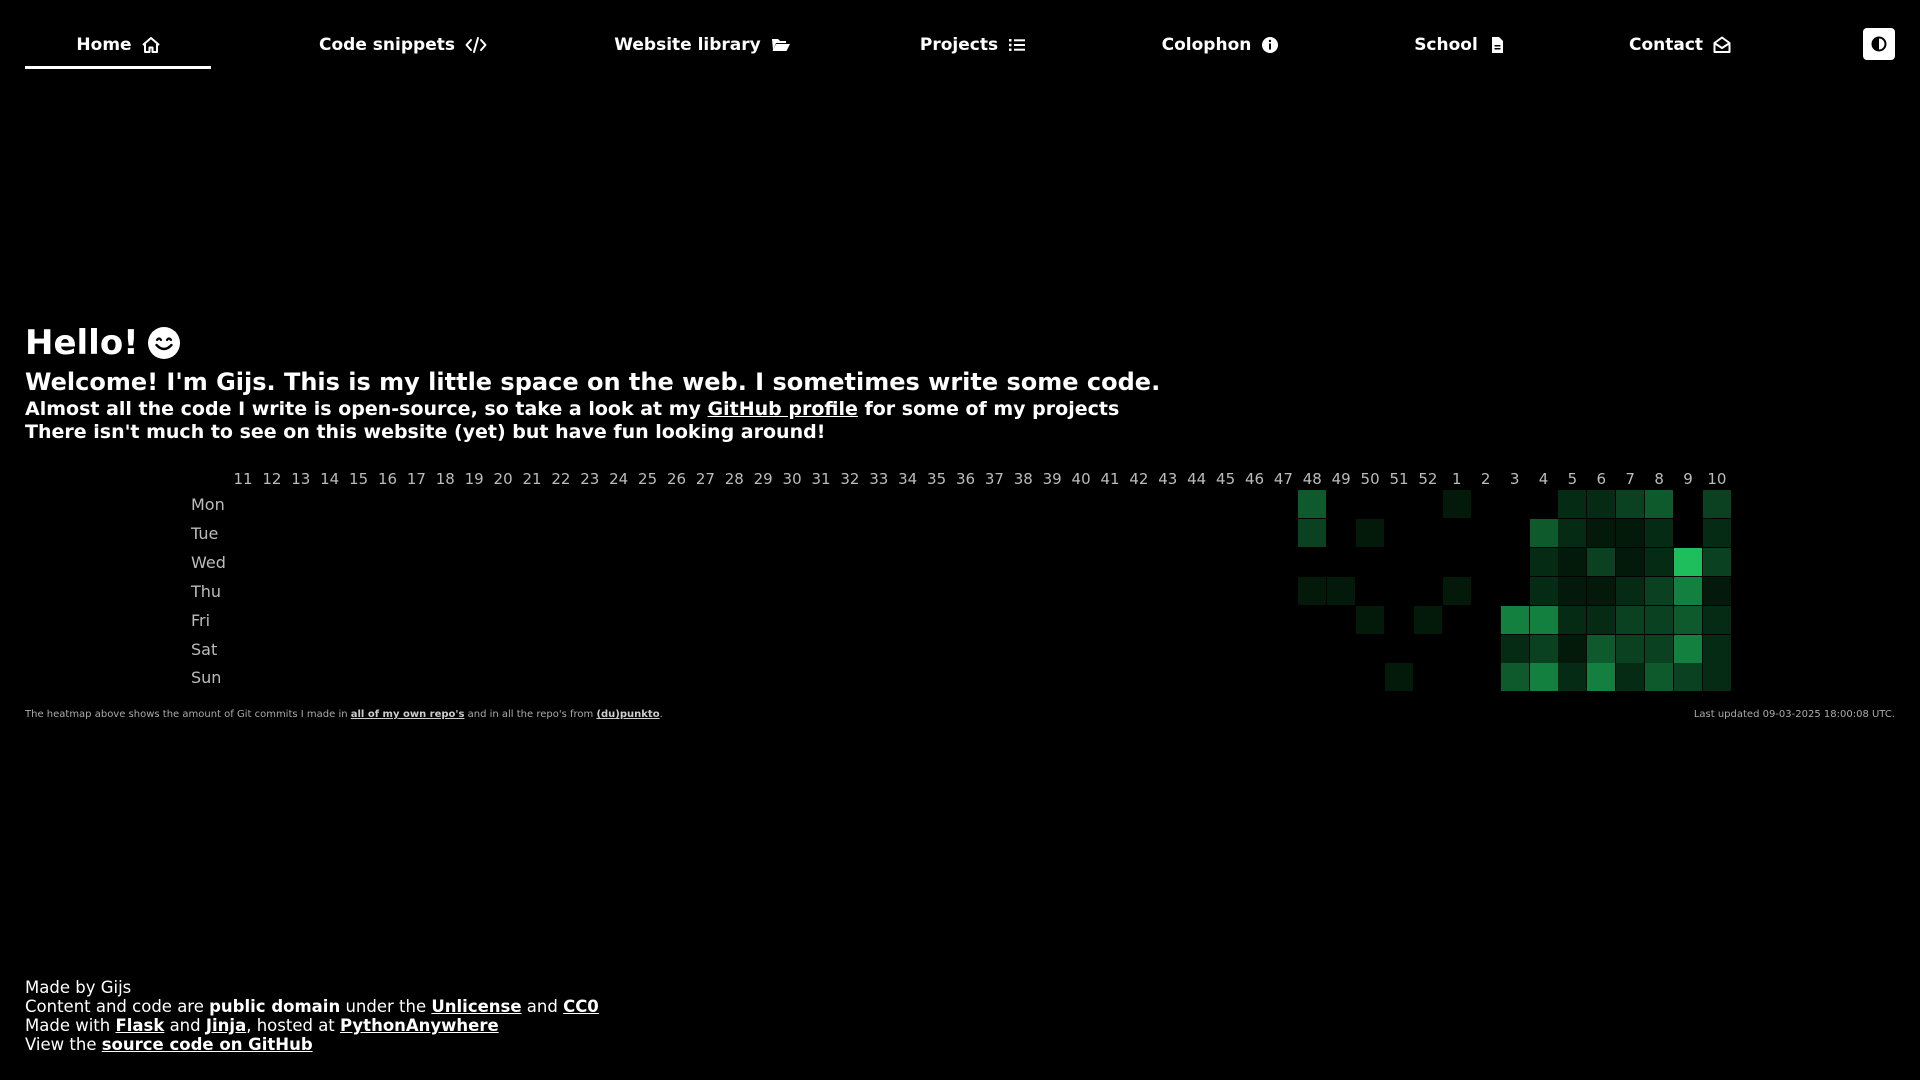 The width and height of the screenshot is (1920, 1080). I want to click on dupunkto-link: (du)punkto, so click(627, 714).